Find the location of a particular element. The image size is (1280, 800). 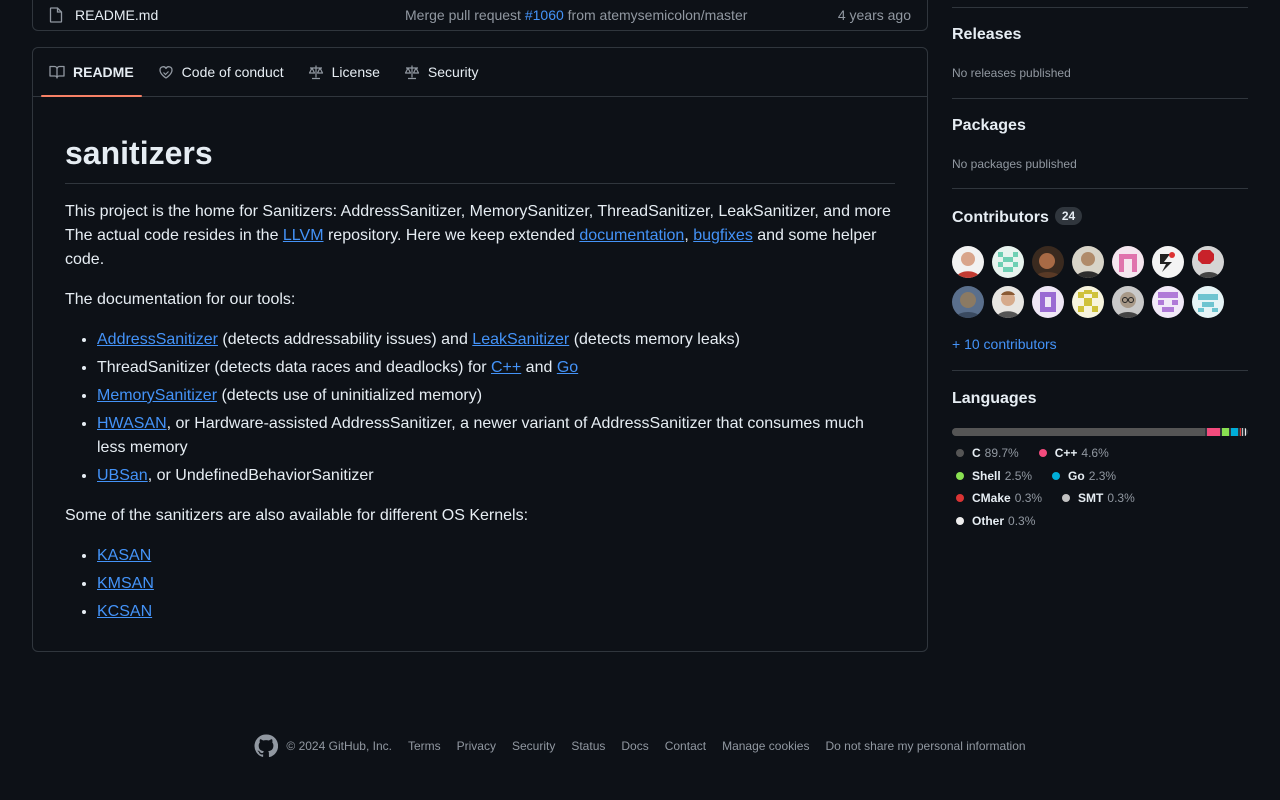

releases-heading: Releases is located at coordinates (986, 35).